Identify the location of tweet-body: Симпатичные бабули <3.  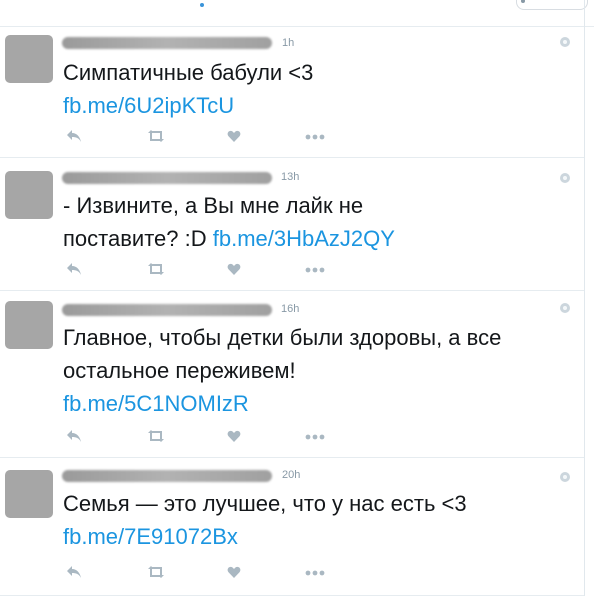
(188, 72).